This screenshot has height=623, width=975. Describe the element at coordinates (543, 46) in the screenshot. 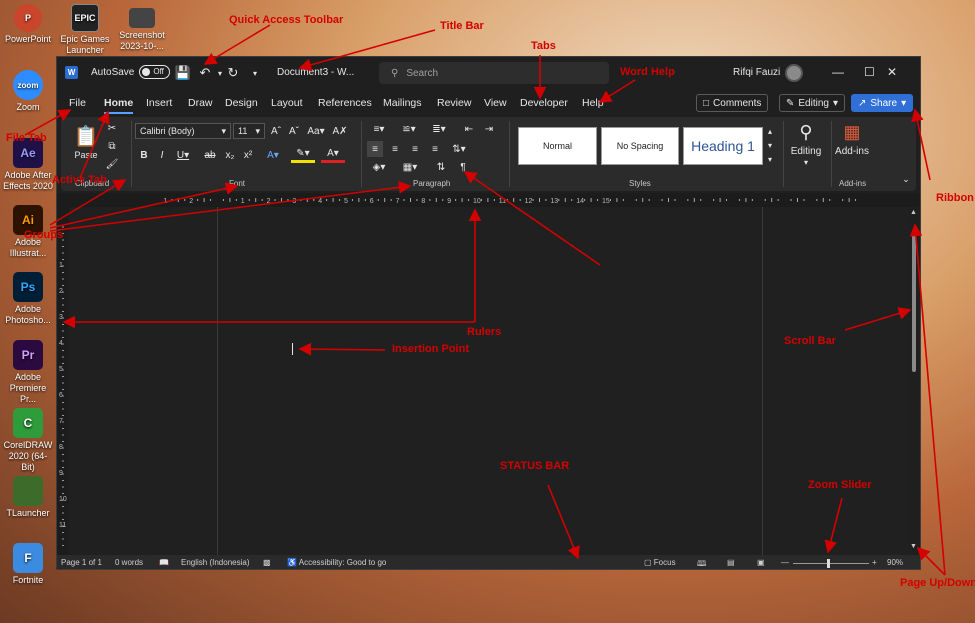

I see `annotation-tabs: Tabs` at that location.